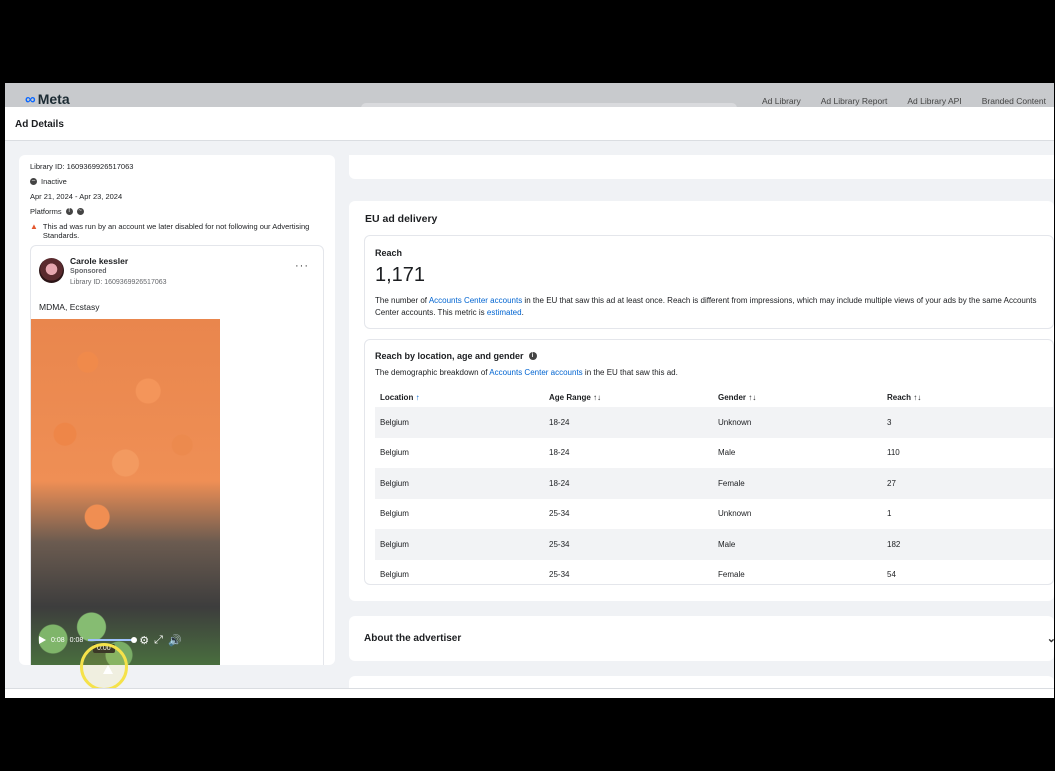  What do you see at coordinates (48, 181) in the screenshot?
I see `status: – Inactive` at bounding box center [48, 181].